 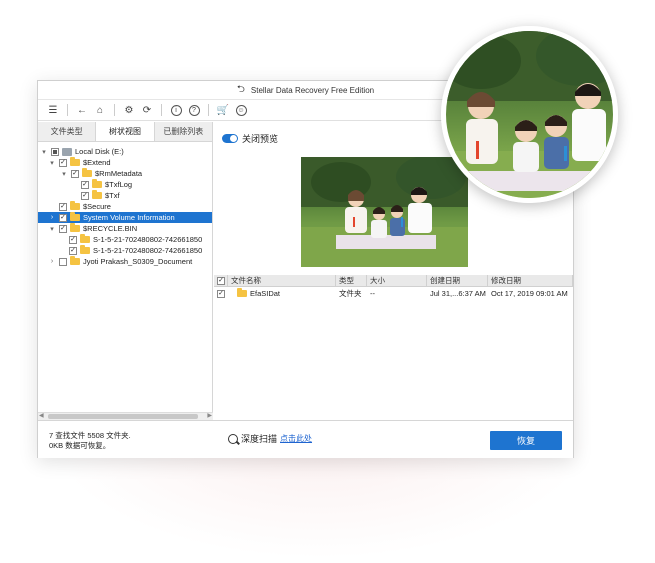 I want to click on tree-item: ✓ $Secure, so click(x=125, y=206).